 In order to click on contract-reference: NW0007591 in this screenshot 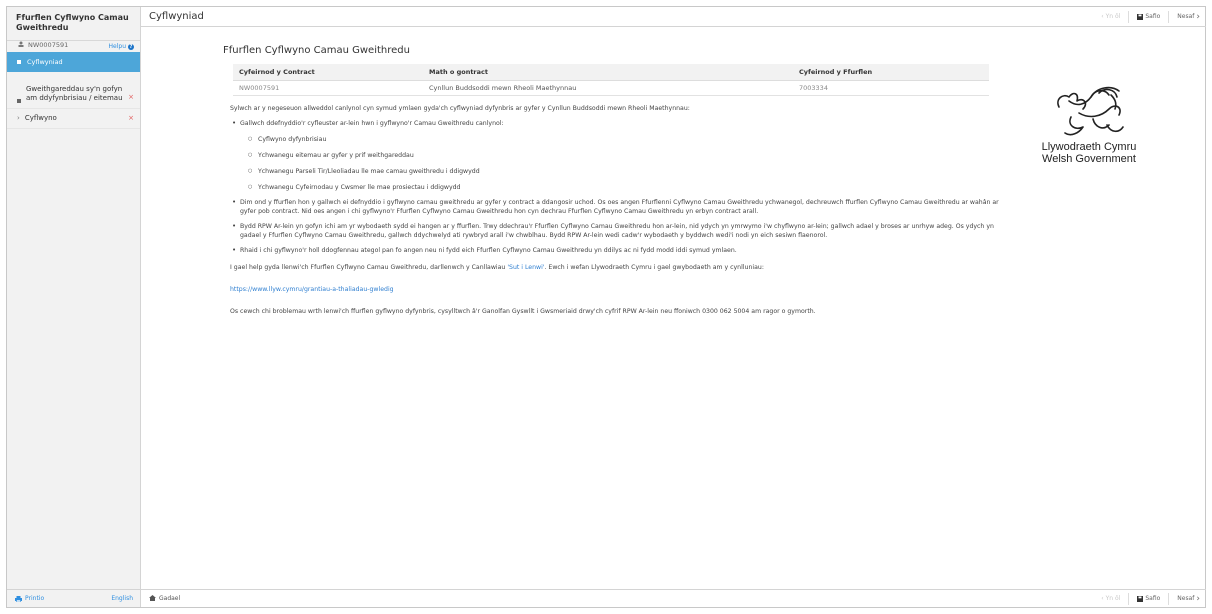, I will do `click(328, 88)`.